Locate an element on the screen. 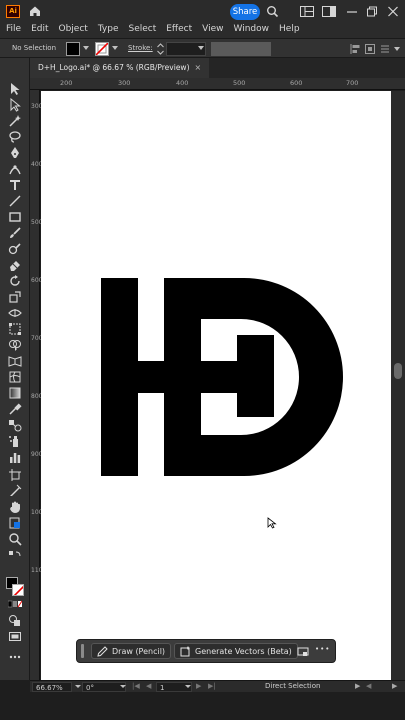  width-tool-icon is located at coordinates (15, 313).